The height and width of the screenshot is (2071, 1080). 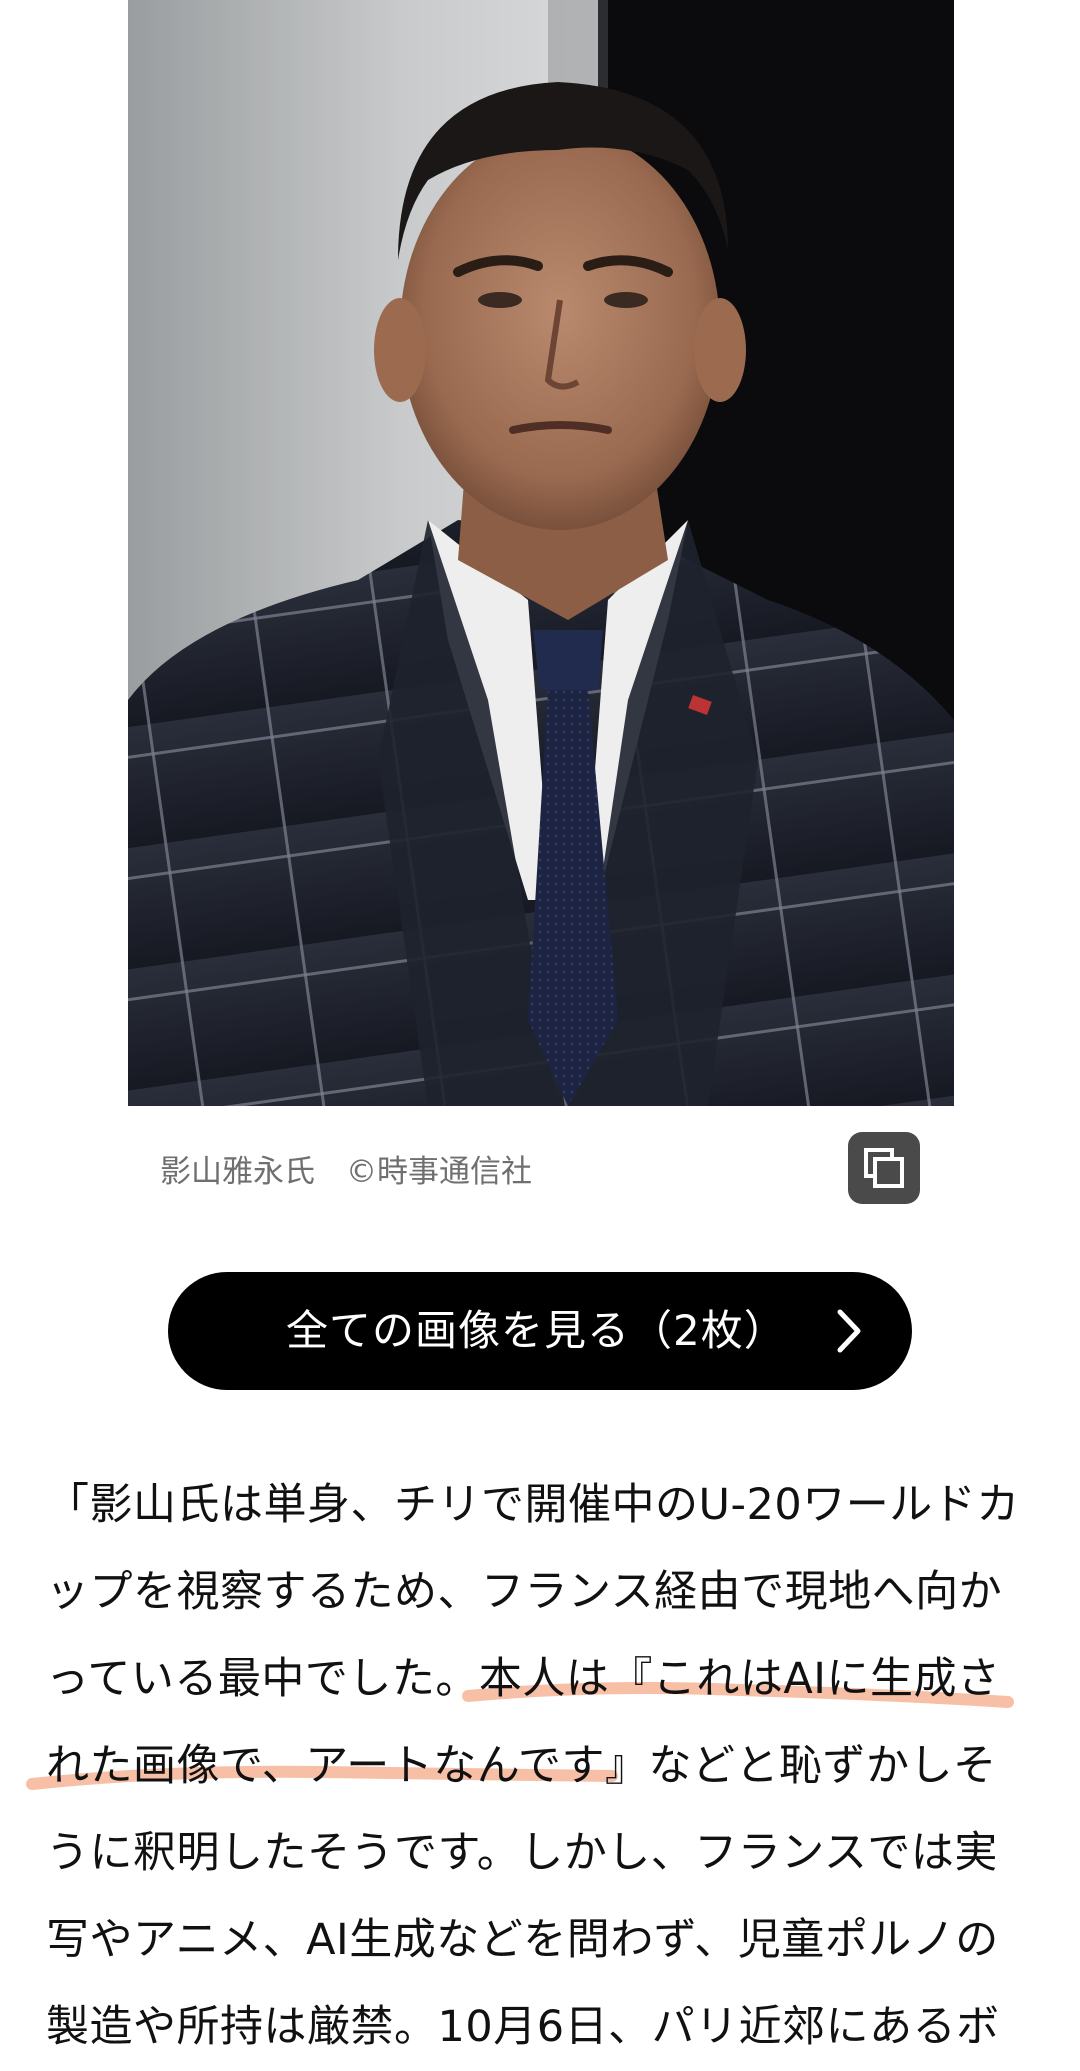 I want to click on copy-button, so click(x=884, y=1168).